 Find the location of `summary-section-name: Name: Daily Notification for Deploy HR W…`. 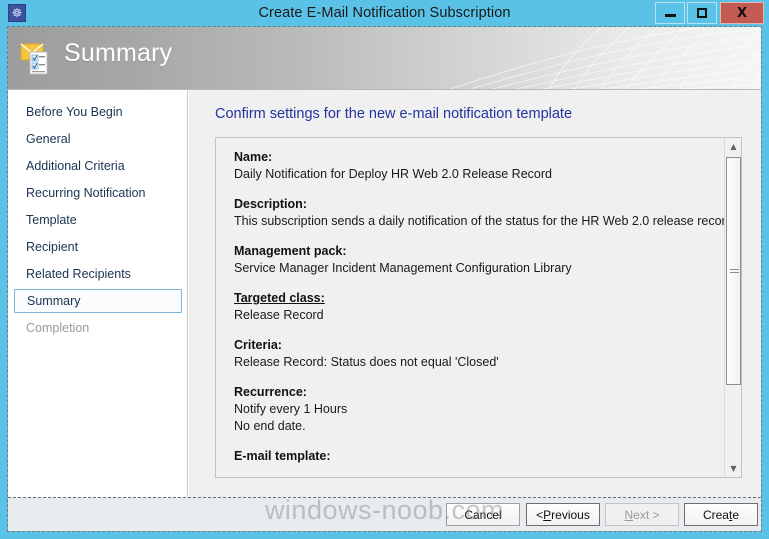

summary-section-name: Name: Daily Notification for Deploy HR W… is located at coordinates (473, 166).